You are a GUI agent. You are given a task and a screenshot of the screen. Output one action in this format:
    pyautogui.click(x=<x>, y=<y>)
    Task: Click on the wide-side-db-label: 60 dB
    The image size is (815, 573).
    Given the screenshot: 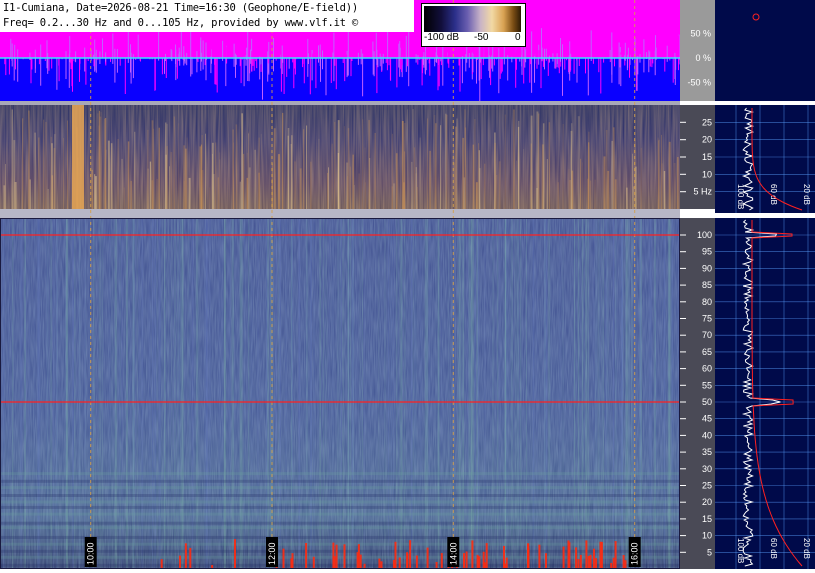 What is the action you would take?
    pyautogui.click(x=773, y=548)
    